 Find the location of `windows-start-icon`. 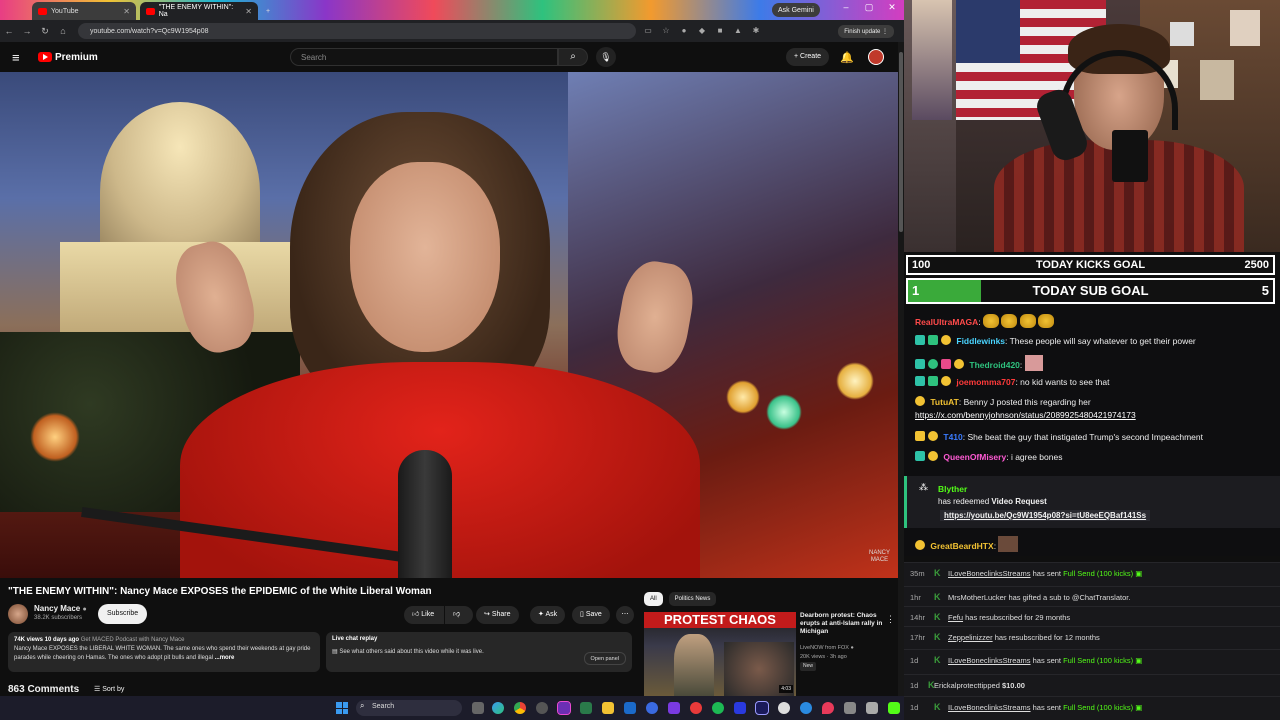

windows-start-icon is located at coordinates (342, 708).